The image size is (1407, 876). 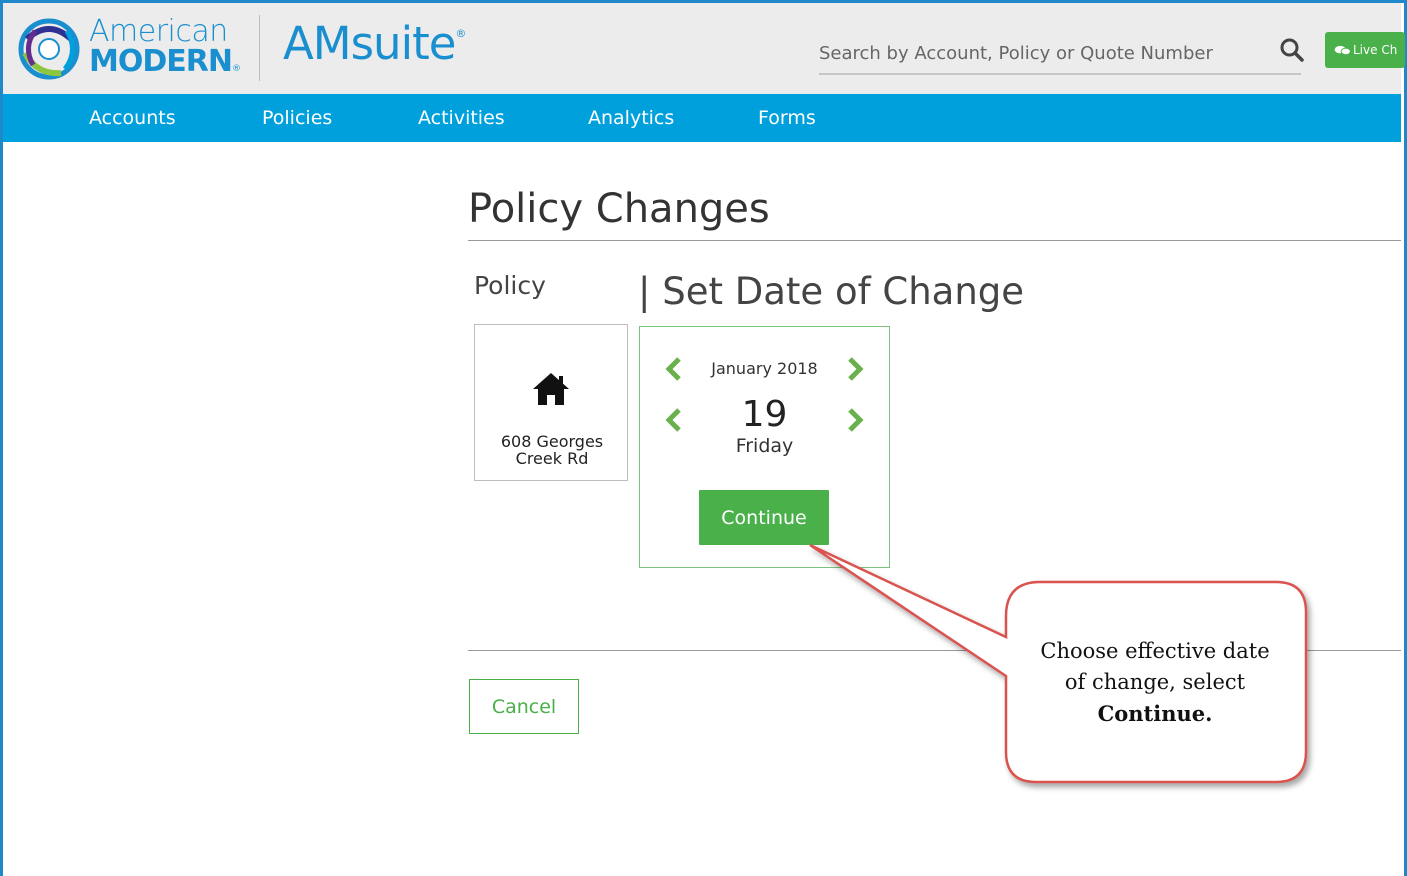 What do you see at coordinates (524, 706) in the screenshot?
I see `cancel-button: Cancel` at bounding box center [524, 706].